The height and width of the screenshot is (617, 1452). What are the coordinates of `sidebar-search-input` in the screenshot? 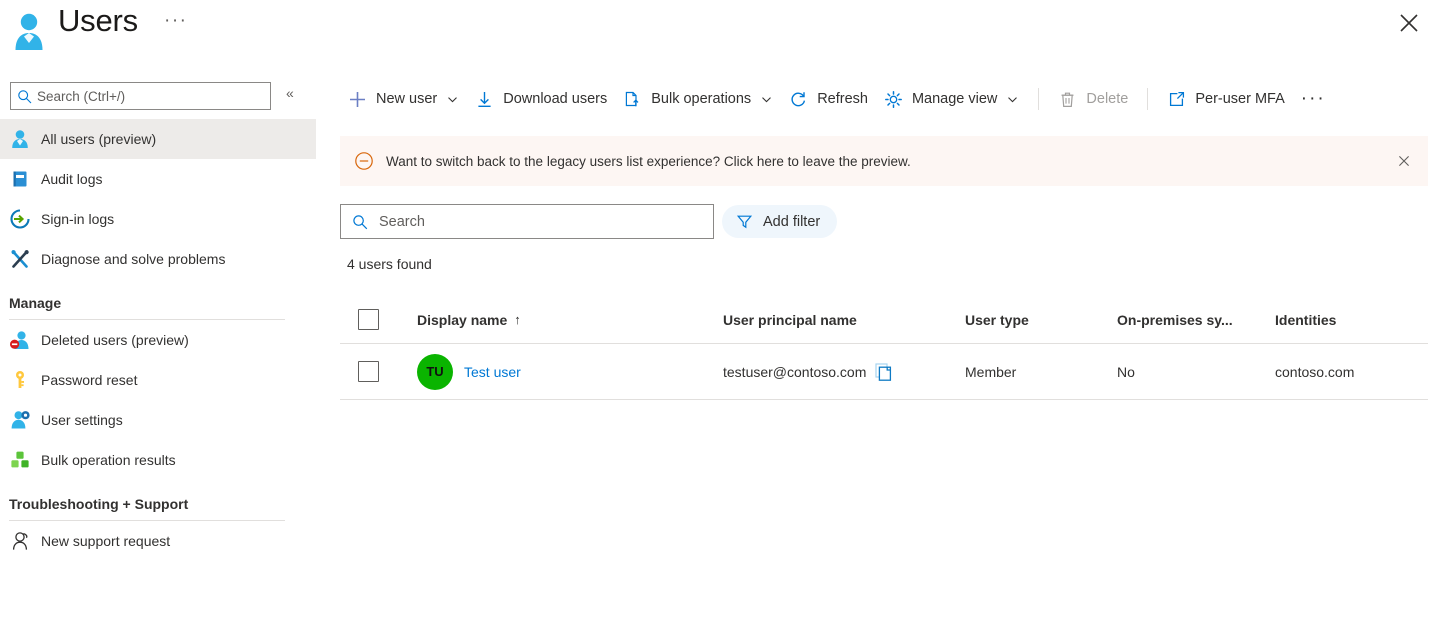 It's located at (144, 96).